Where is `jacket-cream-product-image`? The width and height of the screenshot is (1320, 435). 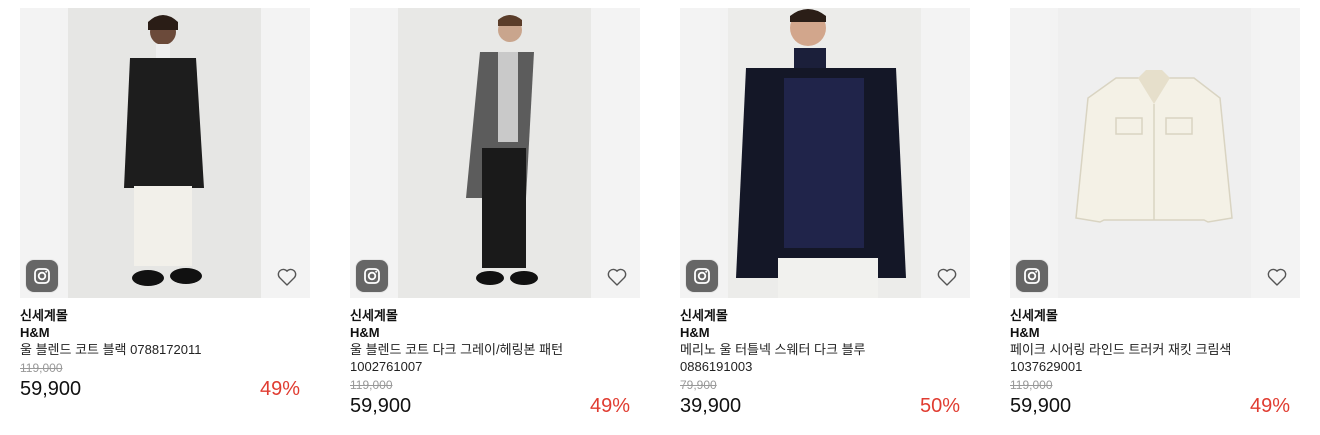 jacket-cream-product-image is located at coordinates (1154, 153).